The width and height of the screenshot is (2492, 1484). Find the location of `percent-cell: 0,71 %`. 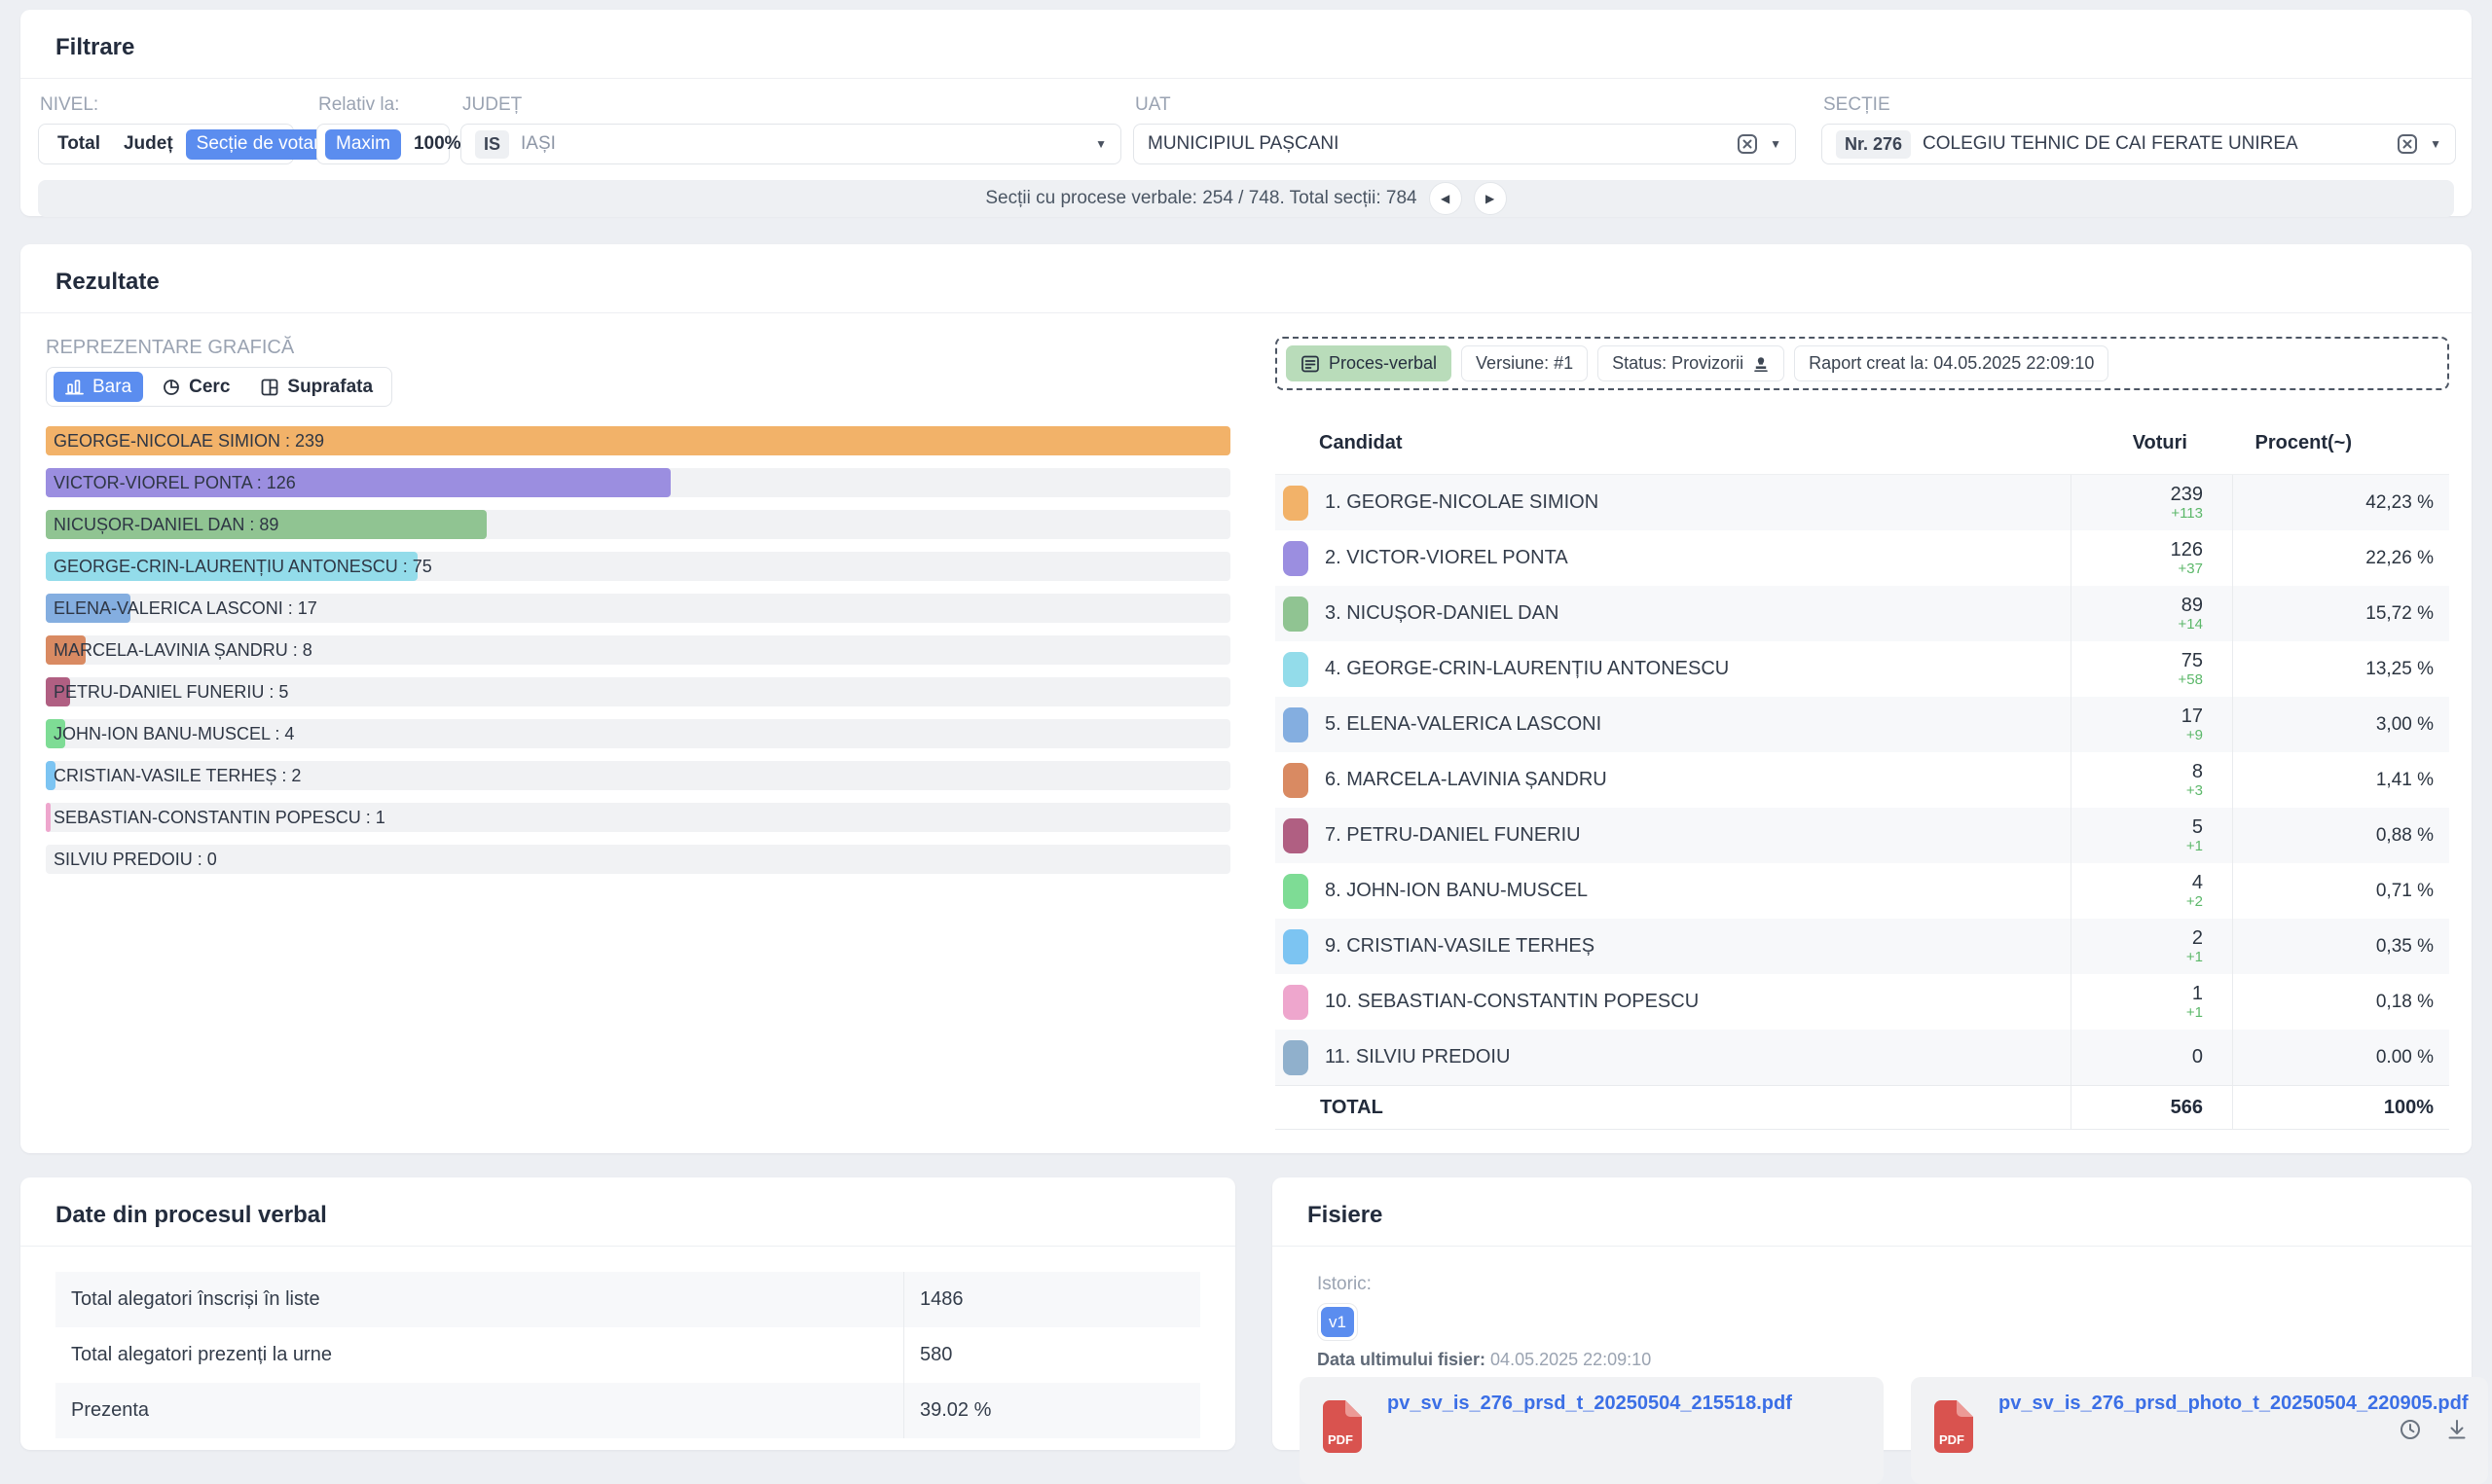

percent-cell: 0,71 % is located at coordinates (2340, 891).